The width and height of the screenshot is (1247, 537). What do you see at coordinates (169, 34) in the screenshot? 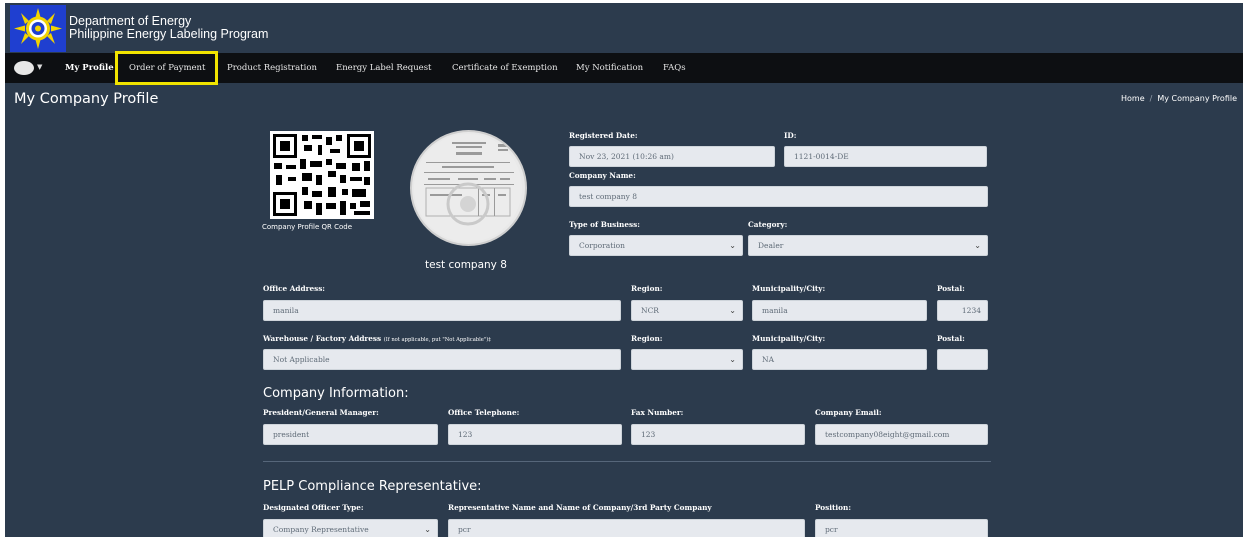
I see `org-line-2: Philippine Energy Labeling Program` at bounding box center [169, 34].